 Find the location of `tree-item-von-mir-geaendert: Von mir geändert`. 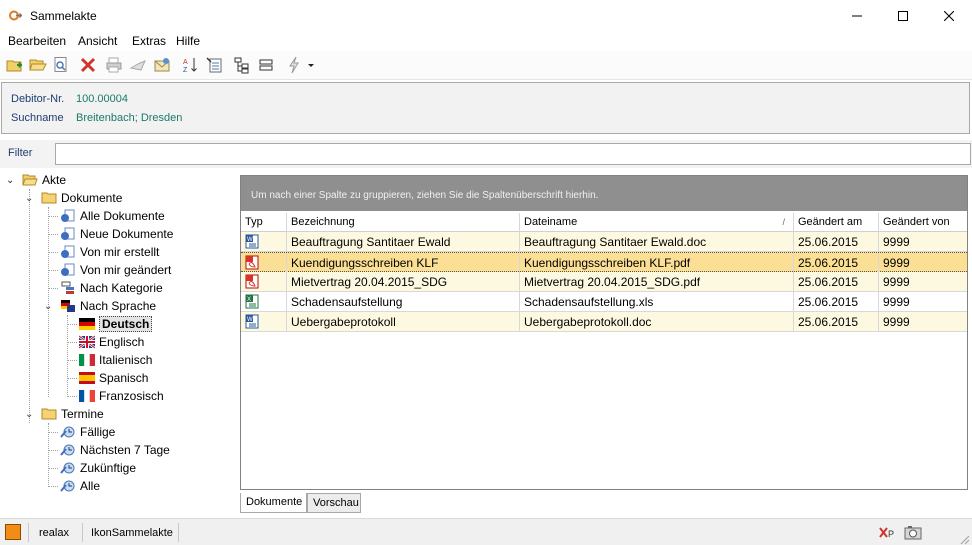

tree-item-von-mir-geaendert: Von mir geändert is located at coordinates (115, 270).